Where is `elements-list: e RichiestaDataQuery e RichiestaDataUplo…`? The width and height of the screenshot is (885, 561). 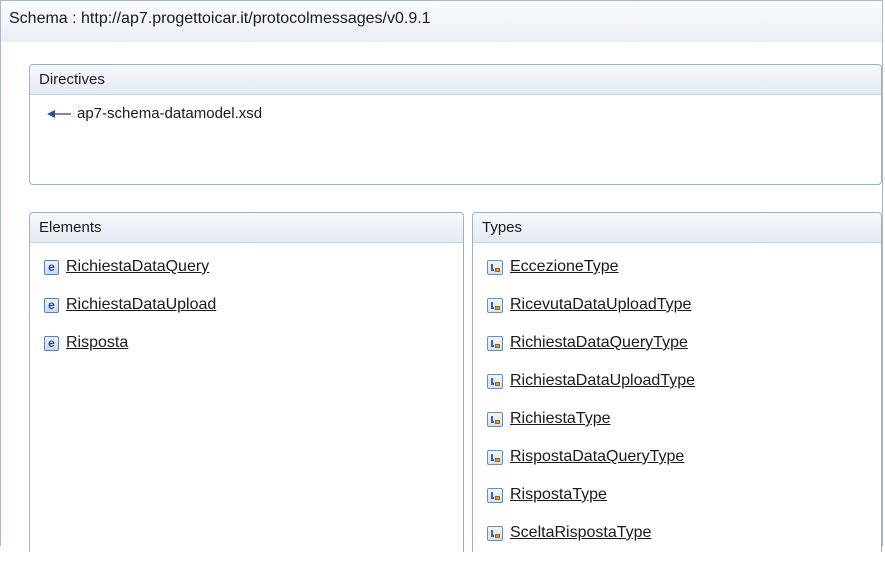
elements-list: e RichiestaDataQuery e RichiestaDataUplo… is located at coordinates (130, 314).